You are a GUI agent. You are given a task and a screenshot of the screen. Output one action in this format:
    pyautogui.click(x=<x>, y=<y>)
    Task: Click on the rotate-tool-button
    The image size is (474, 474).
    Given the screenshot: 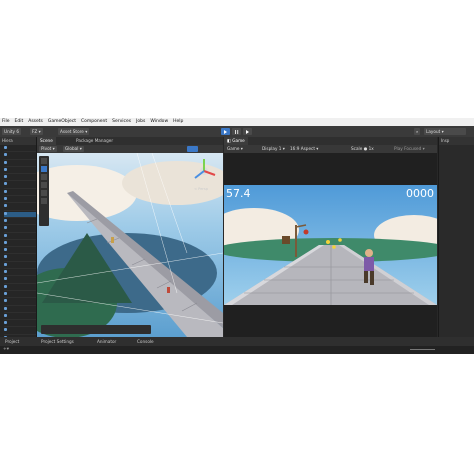 What is the action you would take?
    pyautogui.click(x=44, y=177)
    